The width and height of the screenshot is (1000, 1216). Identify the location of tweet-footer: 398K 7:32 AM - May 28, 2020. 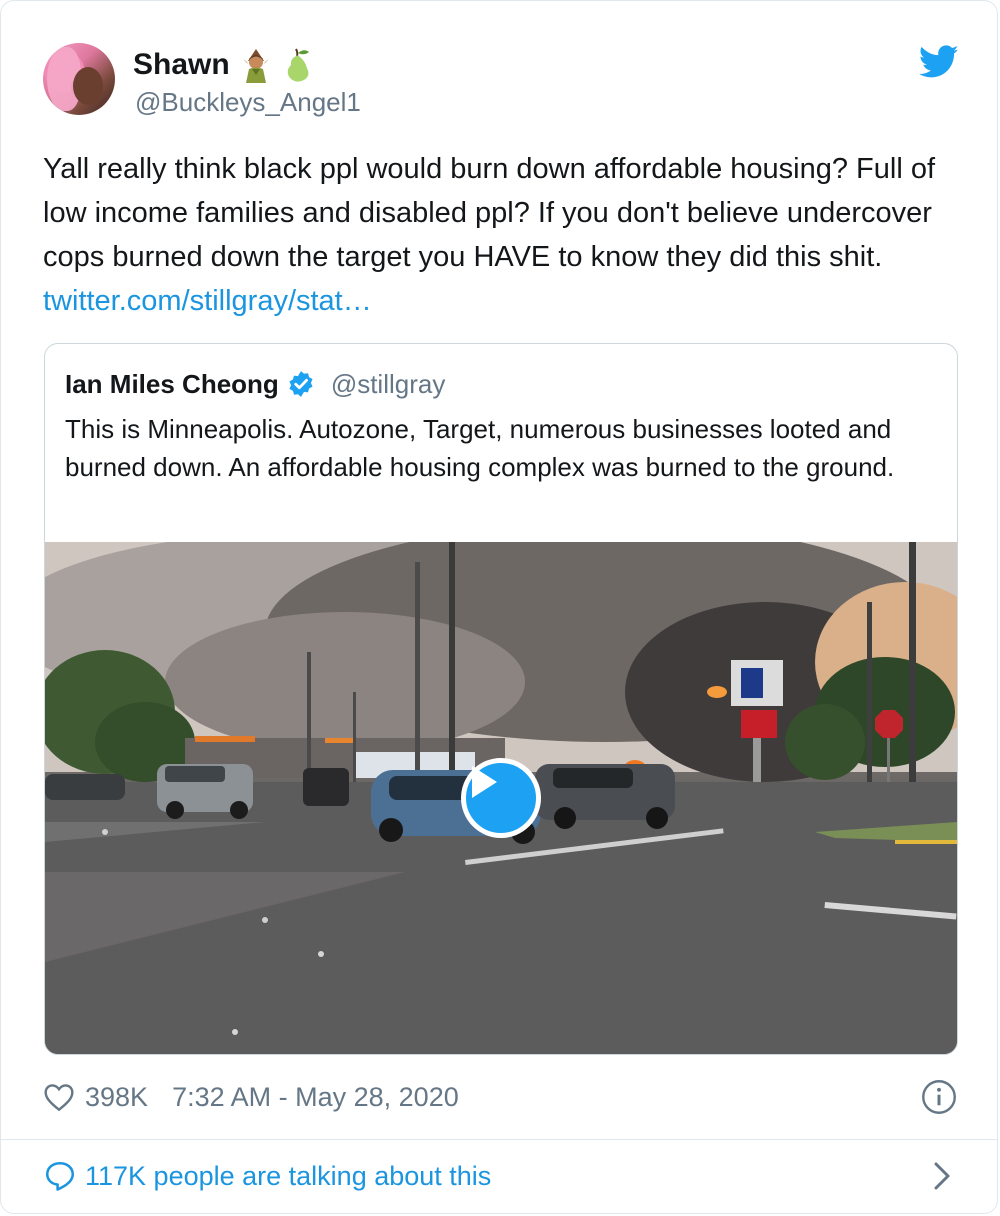
(251, 1097).